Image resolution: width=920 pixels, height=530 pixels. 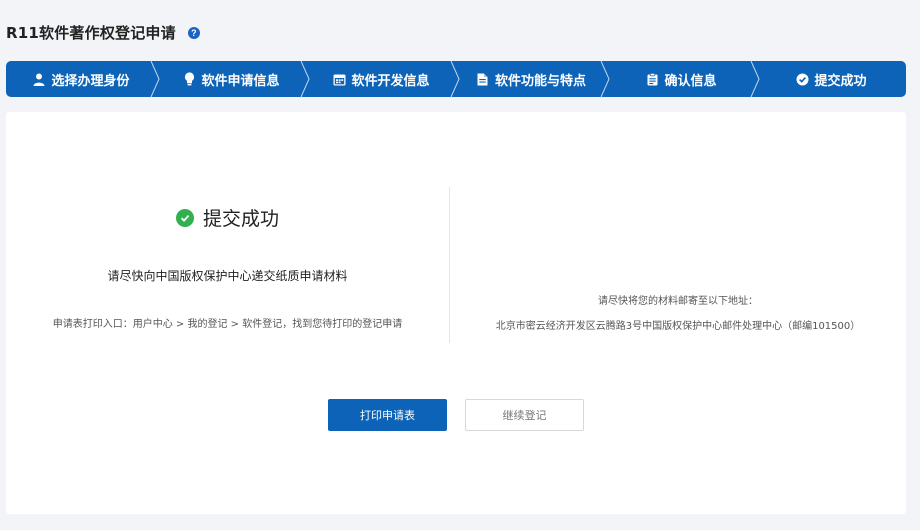 What do you see at coordinates (339, 79) in the screenshot?
I see `calendar-icon` at bounding box center [339, 79].